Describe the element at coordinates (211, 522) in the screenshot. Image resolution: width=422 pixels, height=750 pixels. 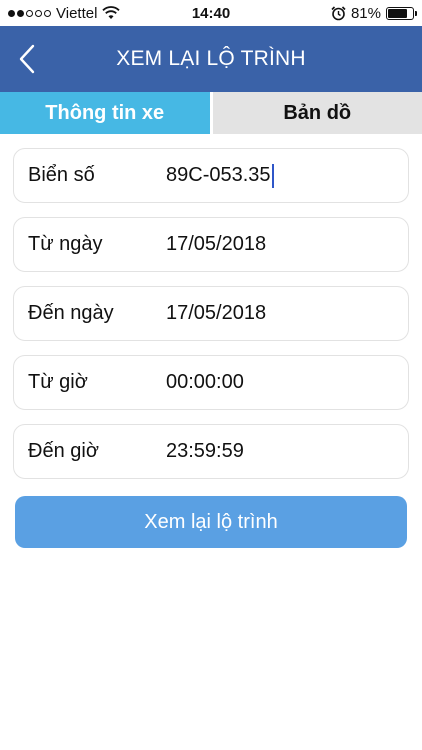
I see `review-route-button: Xem lại lộ trình` at that location.